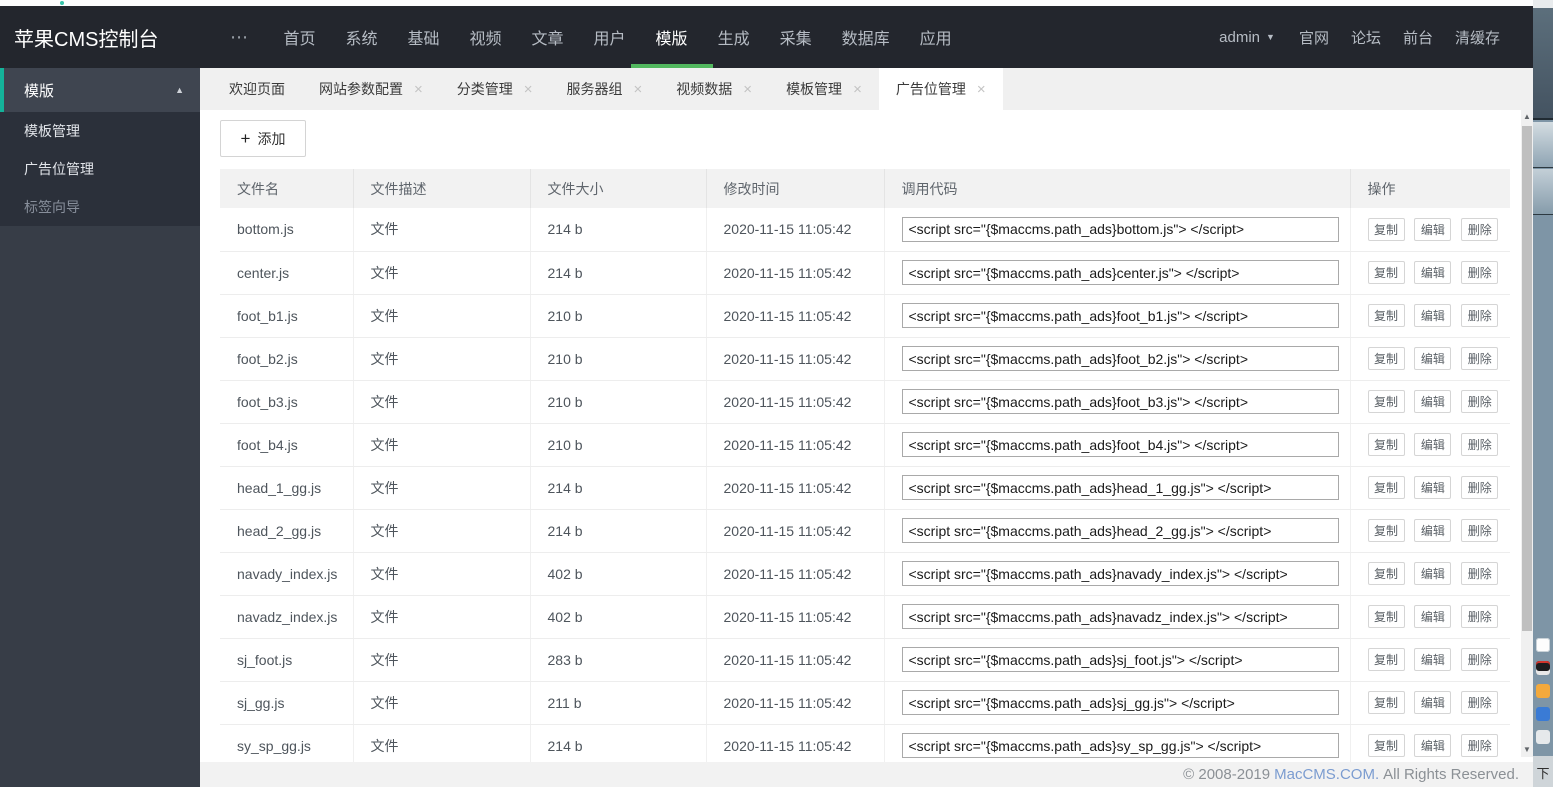 This screenshot has height=787, width=1553. What do you see at coordinates (1477, 37) in the screenshot?
I see `nav-link: 清缓存` at bounding box center [1477, 37].